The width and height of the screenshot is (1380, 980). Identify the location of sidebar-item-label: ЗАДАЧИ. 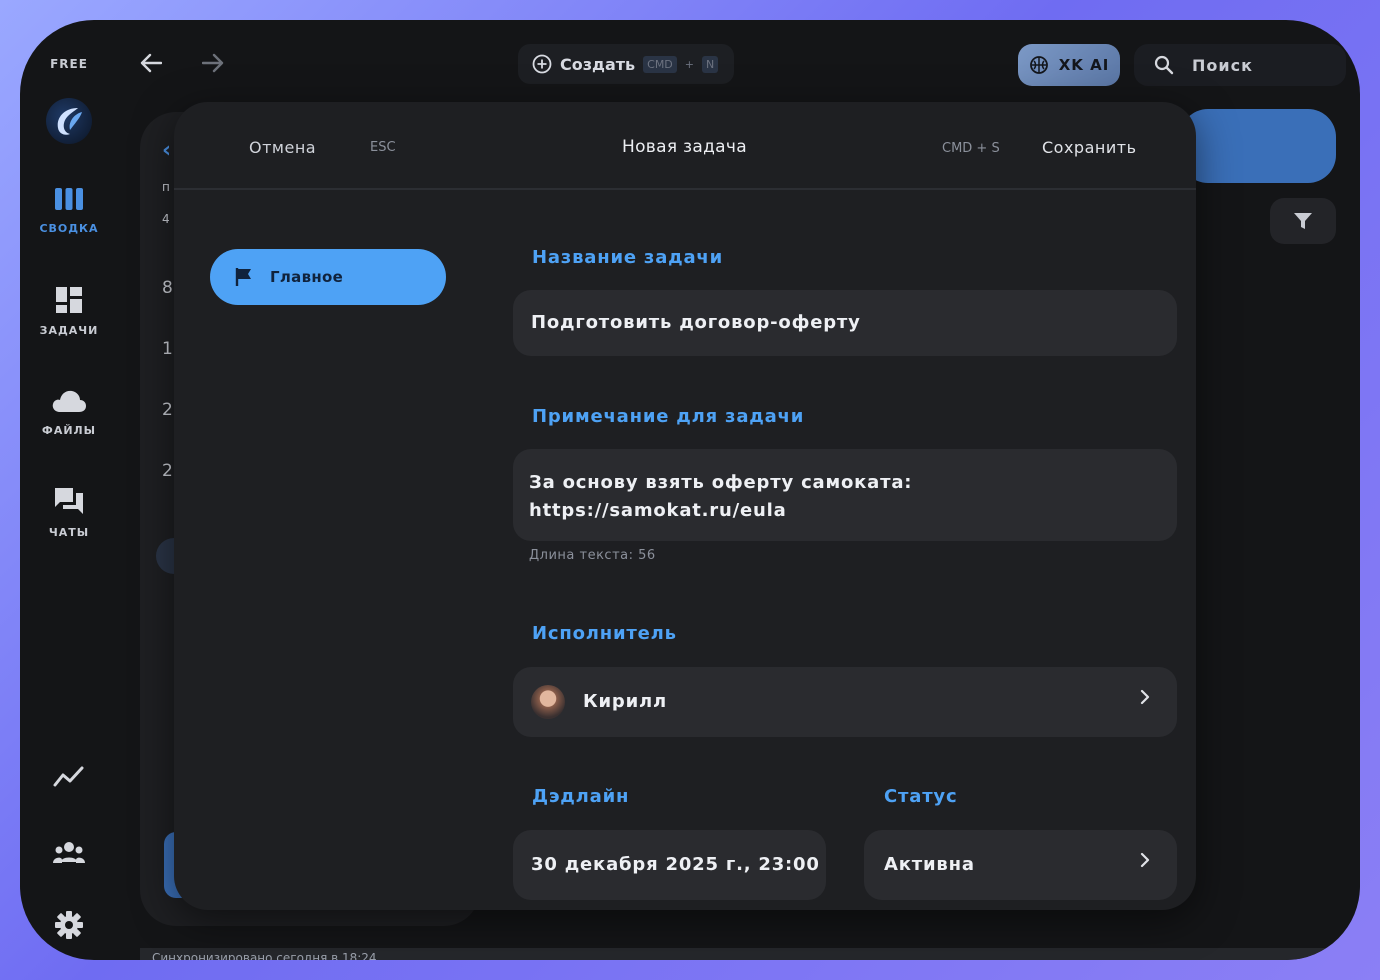
(69, 330).